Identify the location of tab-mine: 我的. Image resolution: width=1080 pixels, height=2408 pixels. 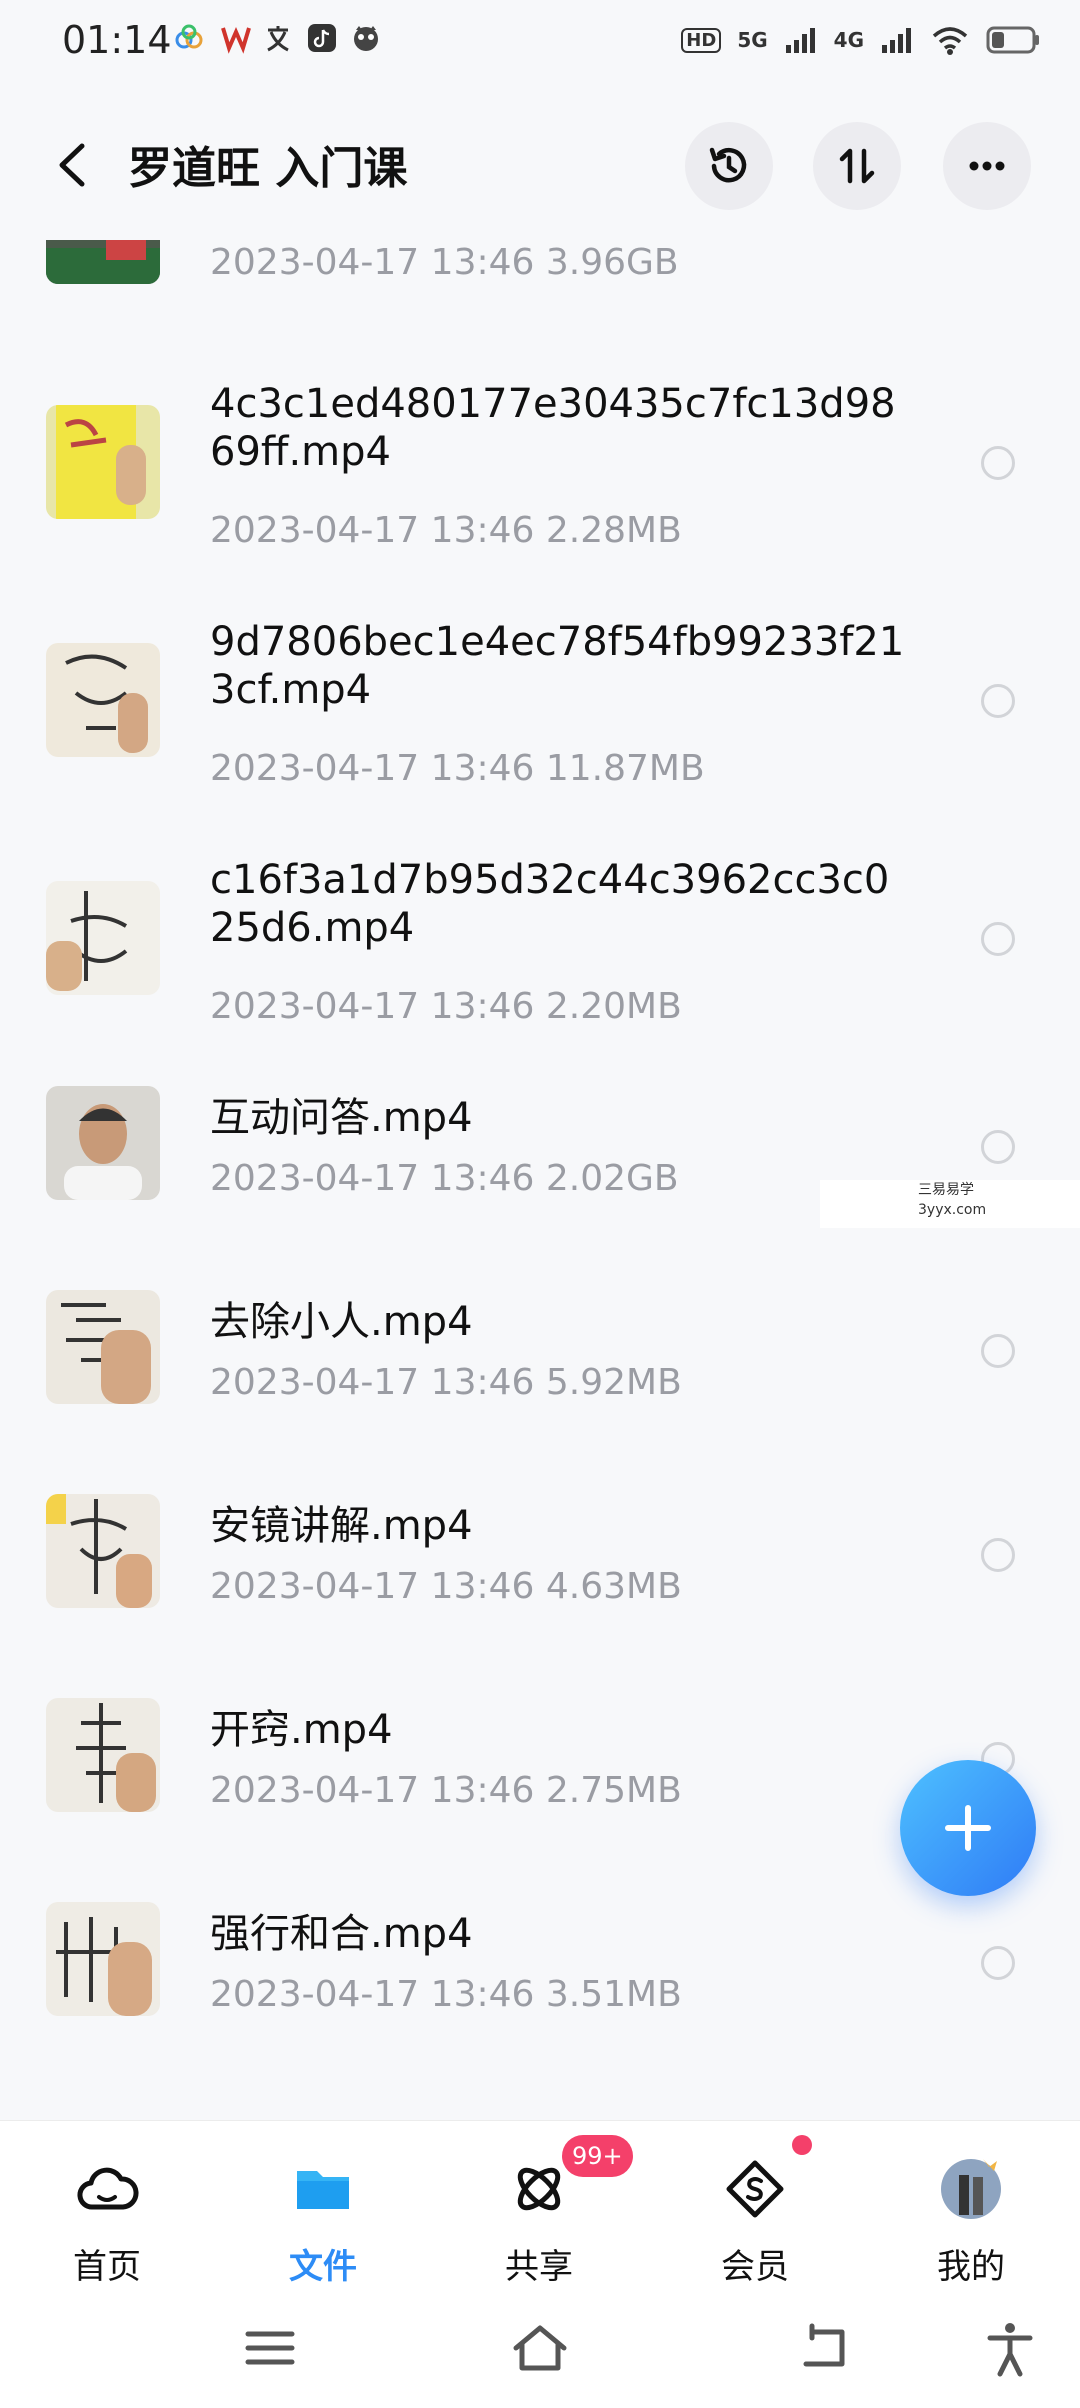
(971, 2219).